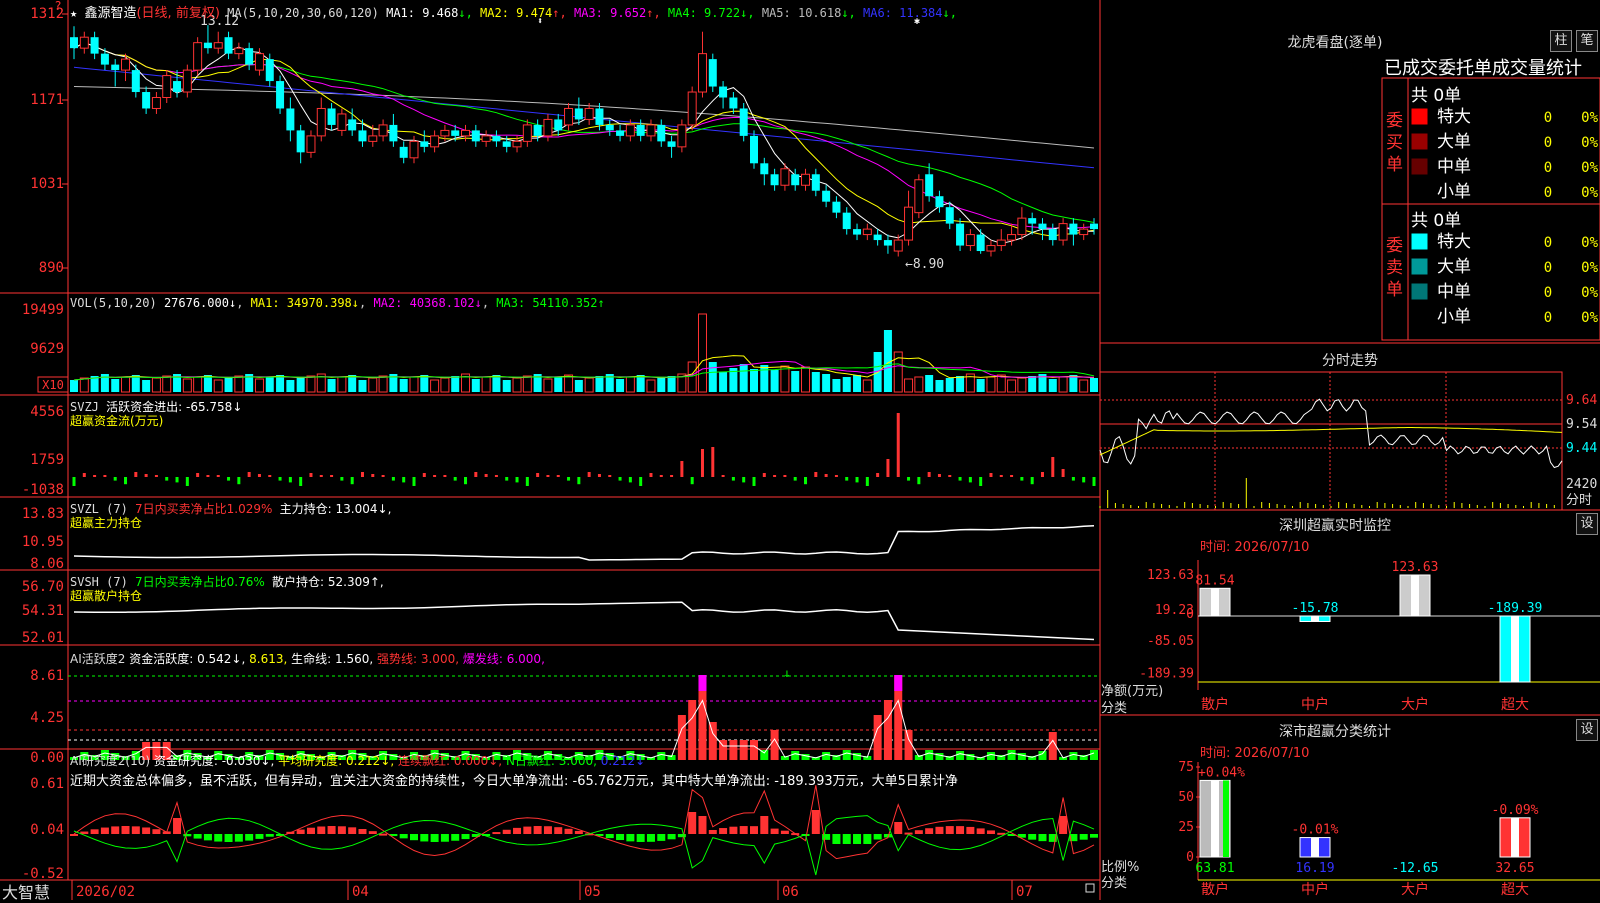  What do you see at coordinates (110, 13) in the screenshot?
I see `stock-name: 鑫源智造` at bounding box center [110, 13].